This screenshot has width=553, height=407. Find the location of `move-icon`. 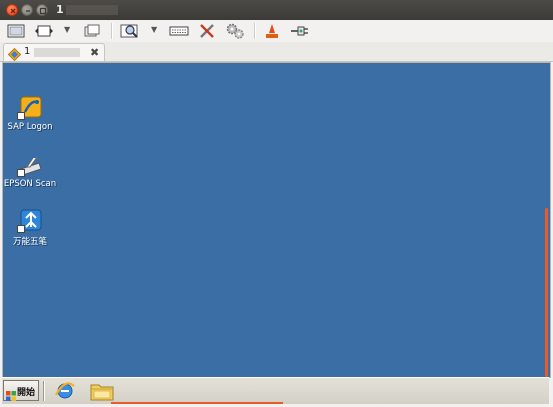

move-icon is located at coordinates (44, 31).